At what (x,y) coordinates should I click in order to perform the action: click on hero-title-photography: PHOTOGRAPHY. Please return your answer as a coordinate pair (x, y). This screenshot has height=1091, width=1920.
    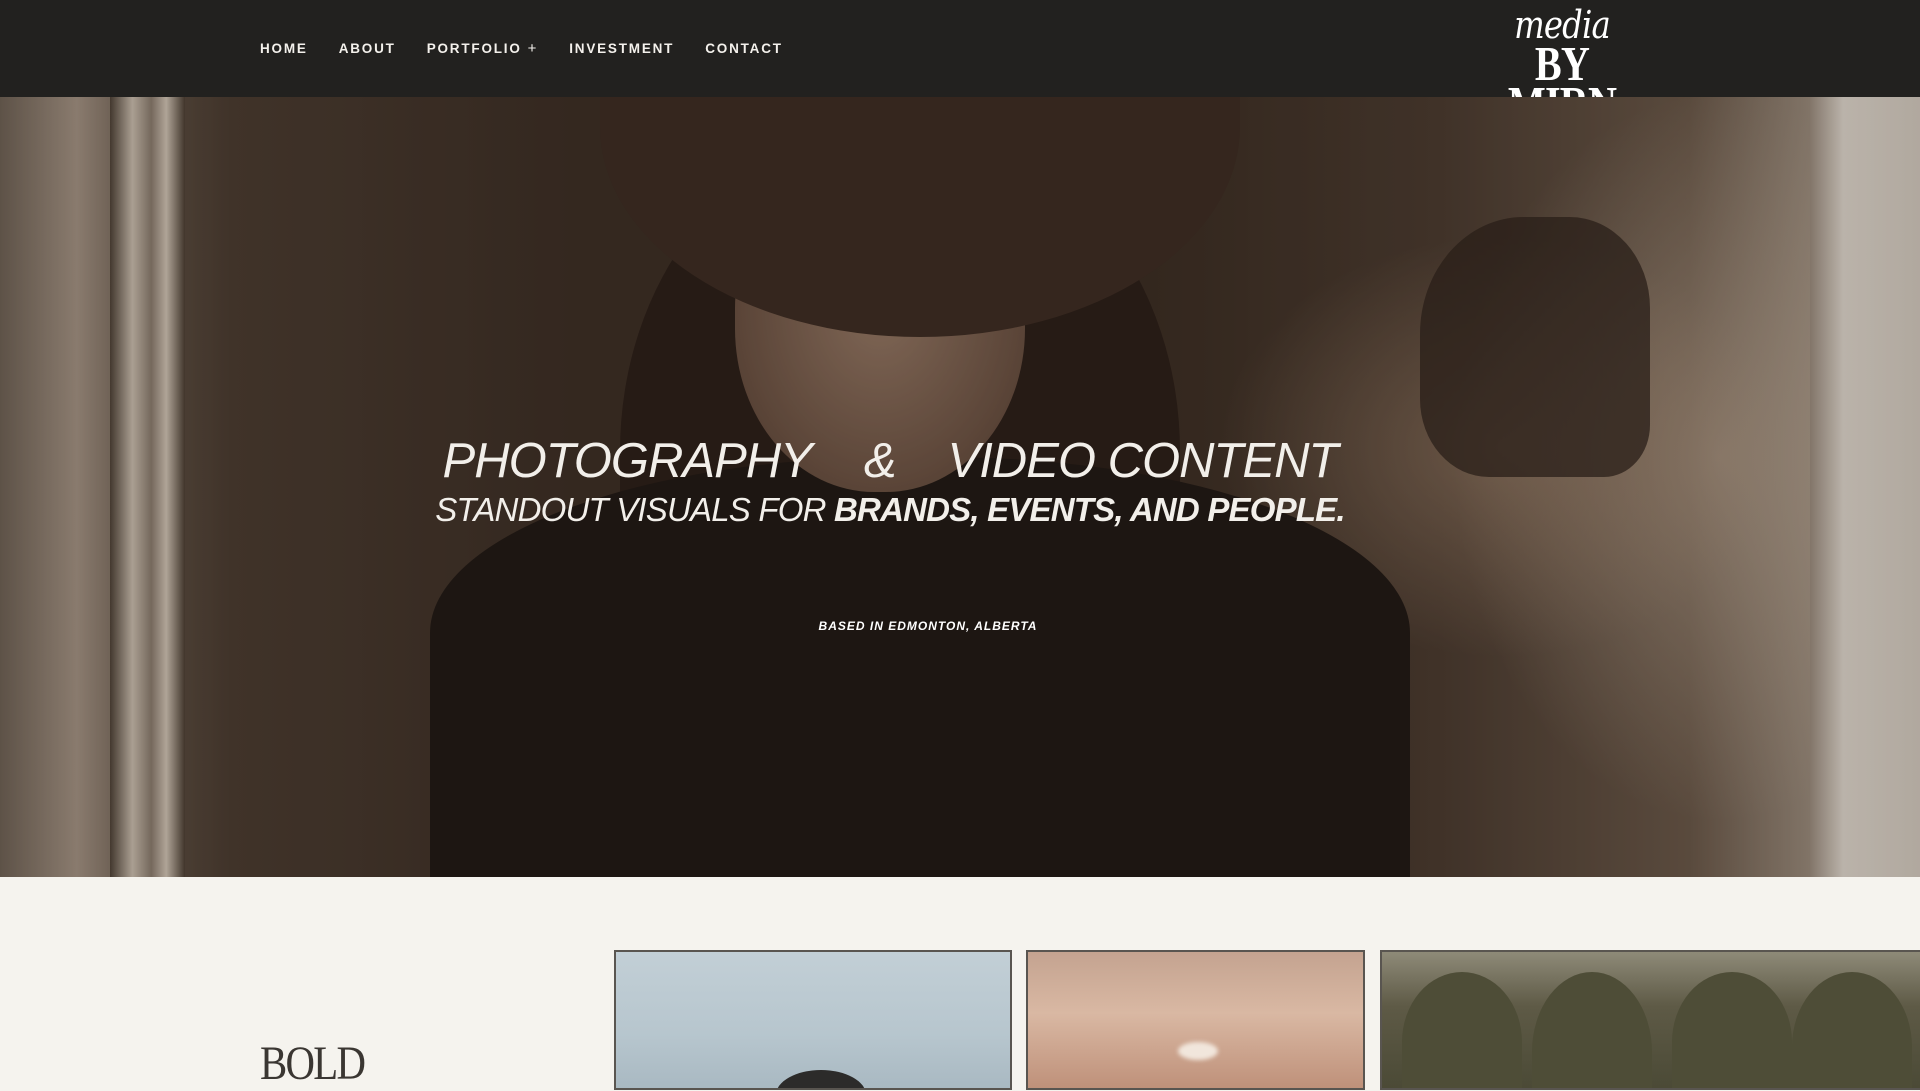
    Looking at the image, I should click on (627, 461).